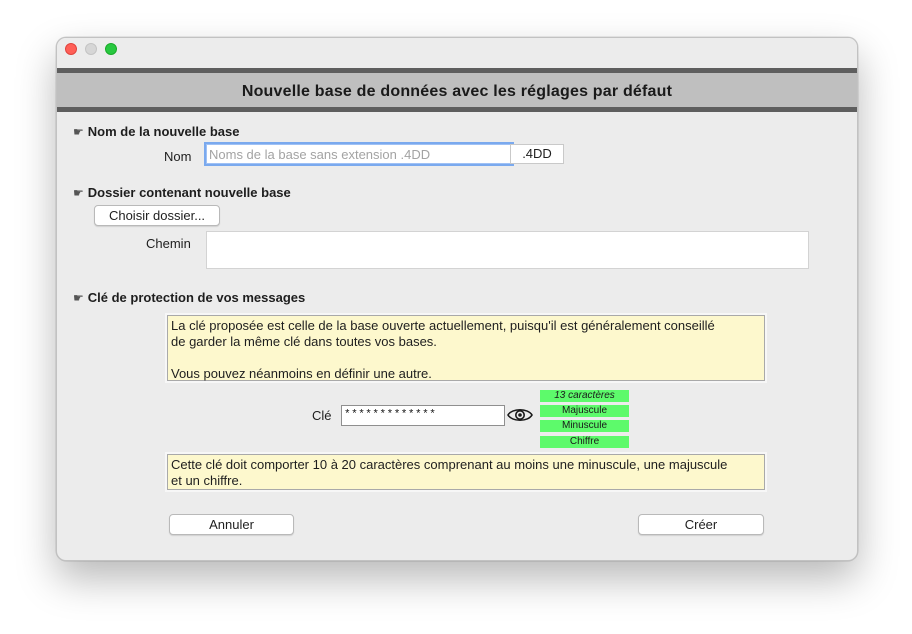 This screenshot has height=634, width=912. I want to click on create-button: Créer, so click(701, 524).